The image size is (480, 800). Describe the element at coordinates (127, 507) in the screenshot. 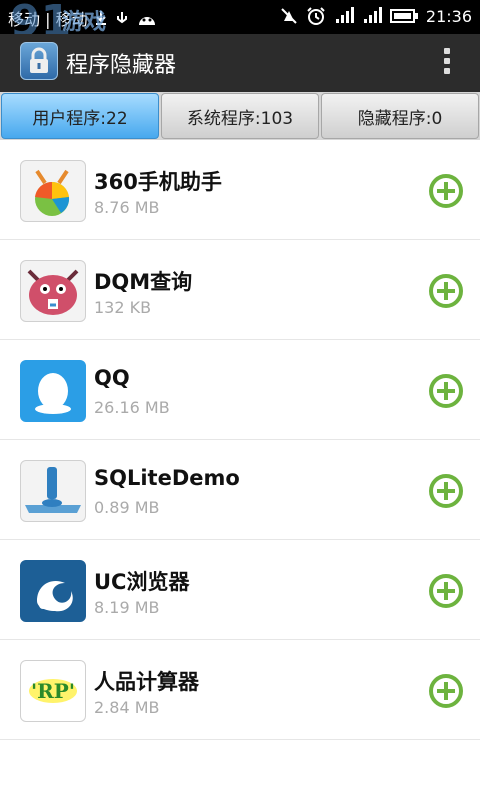

I see `app-size: 0.89 MB` at that location.